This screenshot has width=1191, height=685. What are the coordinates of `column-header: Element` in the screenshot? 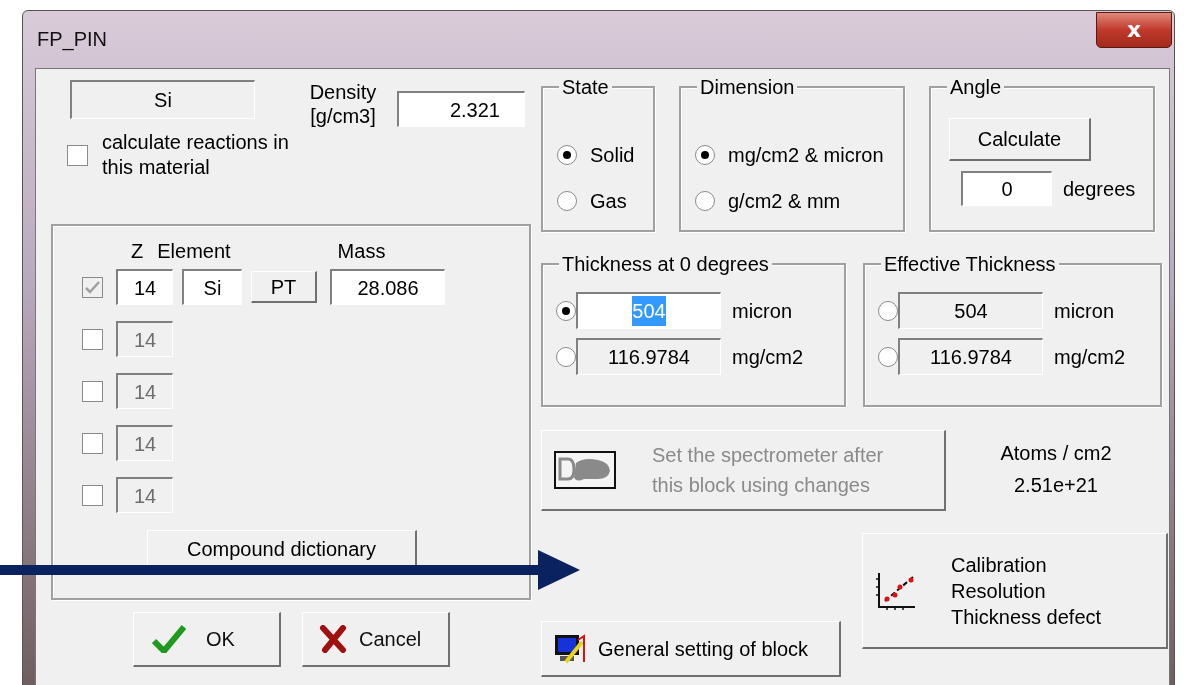 It's located at (194, 251).